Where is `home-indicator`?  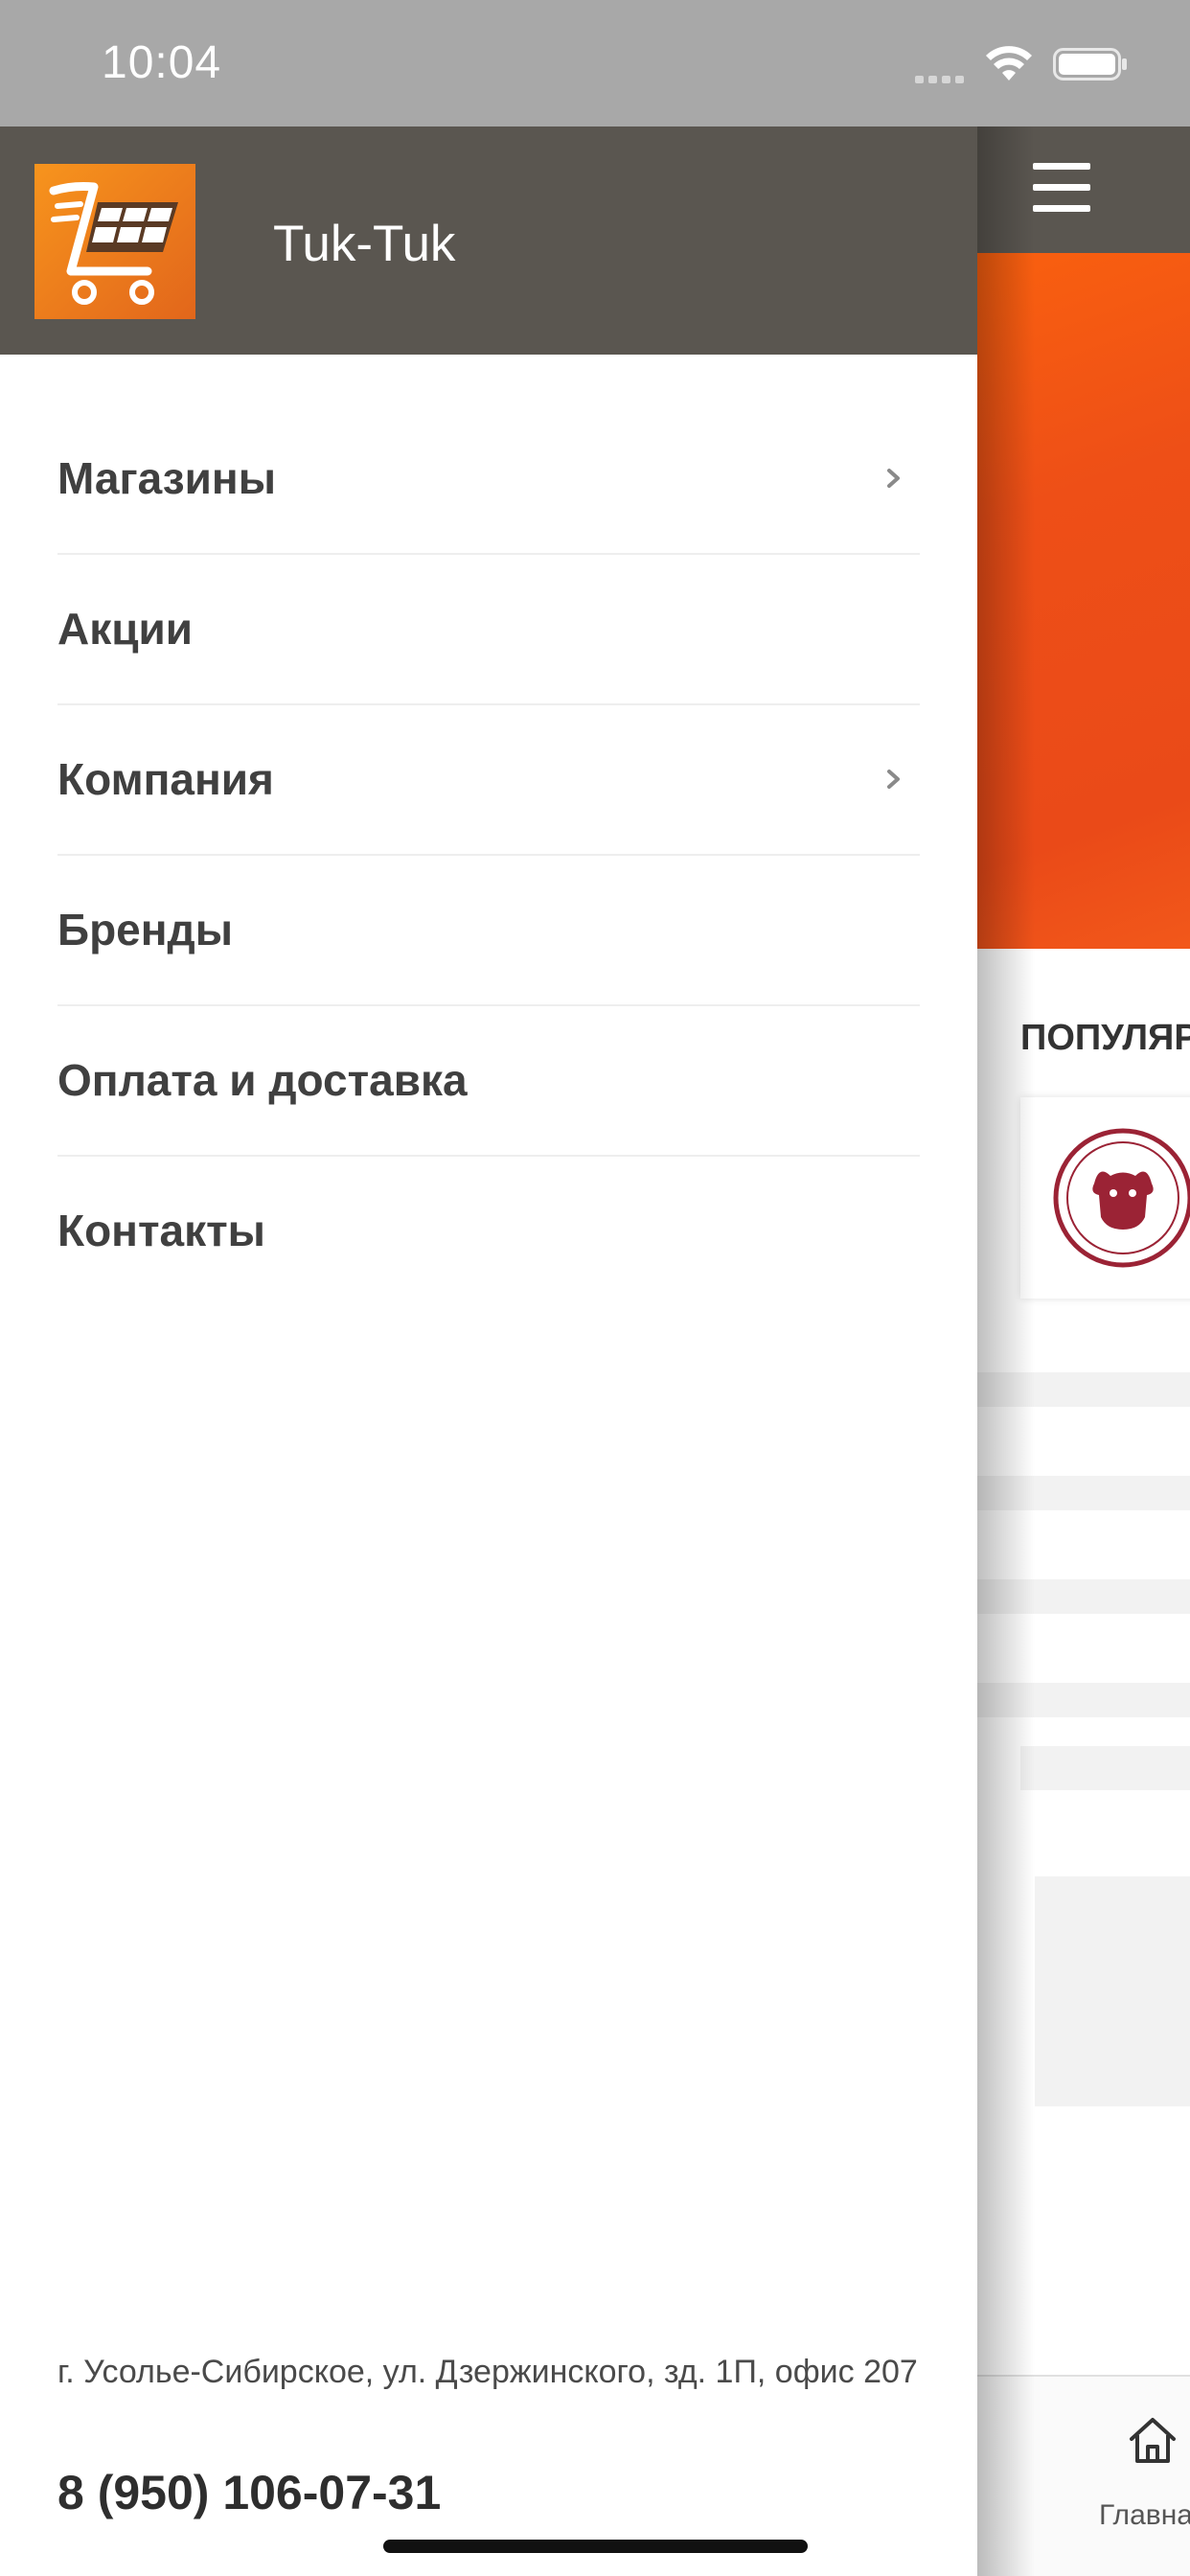
home-indicator is located at coordinates (595, 2546).